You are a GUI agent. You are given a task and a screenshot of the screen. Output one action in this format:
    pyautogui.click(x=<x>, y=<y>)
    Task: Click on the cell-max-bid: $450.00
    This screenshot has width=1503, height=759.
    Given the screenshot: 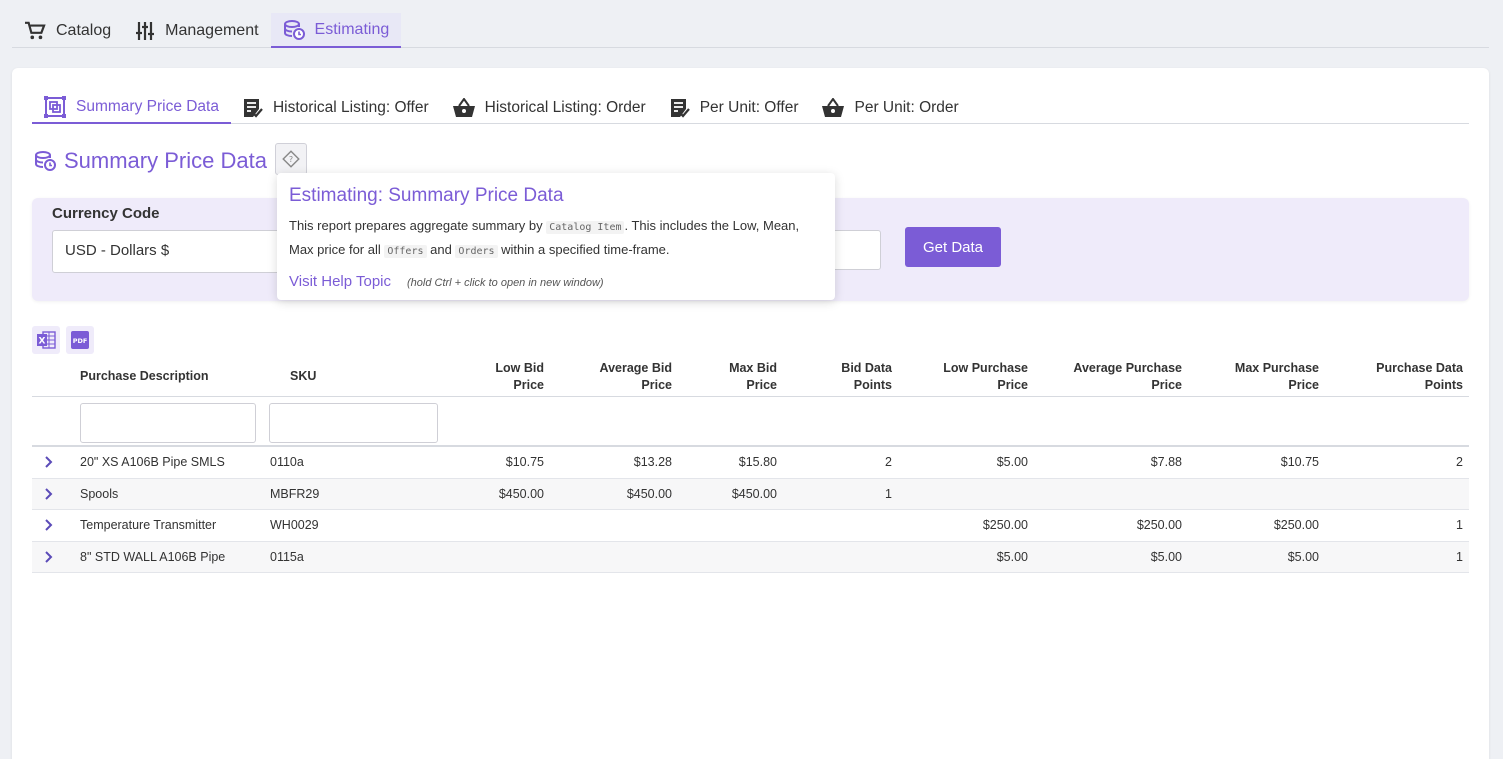 What is the action you would take?
    pyautogui.click(x=754, y=493)
    